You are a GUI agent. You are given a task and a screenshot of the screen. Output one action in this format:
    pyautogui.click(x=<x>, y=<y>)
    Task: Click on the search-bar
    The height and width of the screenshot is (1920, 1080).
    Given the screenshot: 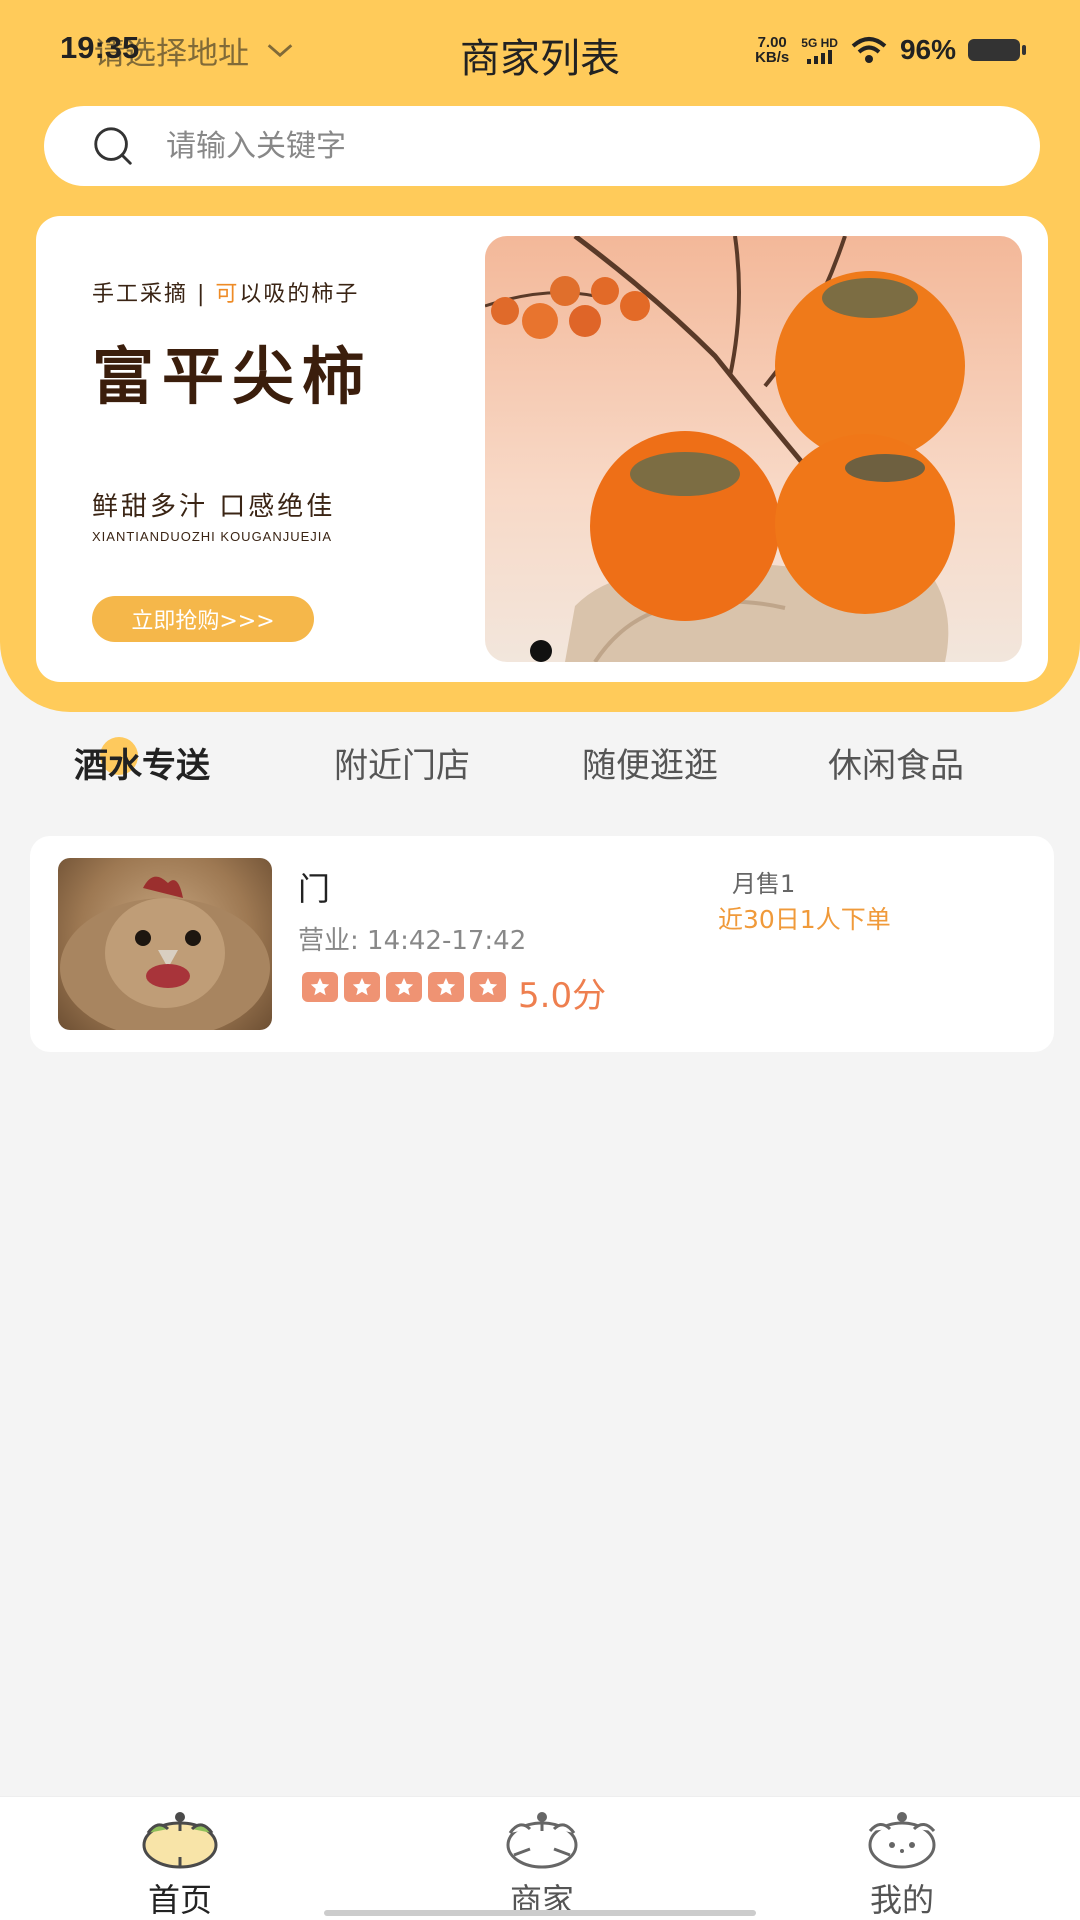 What is the action you would take?
    pyautogui.click(x=542, y=146)
    